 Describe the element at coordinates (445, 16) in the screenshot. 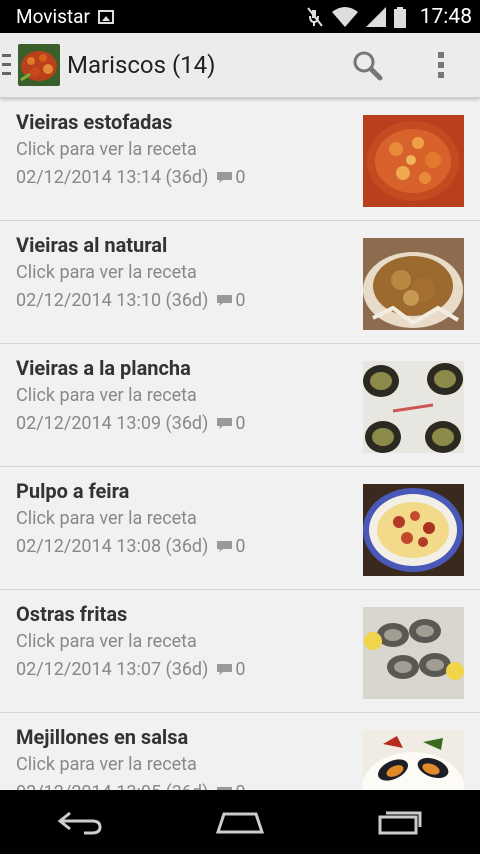

I see `status-time: 17:48` at that location.